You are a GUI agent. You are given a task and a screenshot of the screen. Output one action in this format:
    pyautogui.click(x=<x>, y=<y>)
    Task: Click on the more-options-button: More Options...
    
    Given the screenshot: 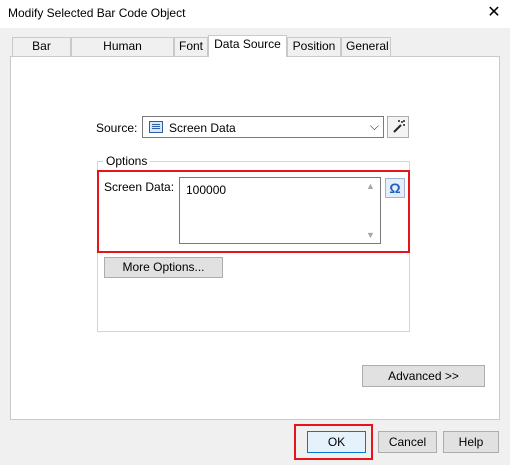 What is the action you would take?
    pyautogui.click(x=163, y=267)
    